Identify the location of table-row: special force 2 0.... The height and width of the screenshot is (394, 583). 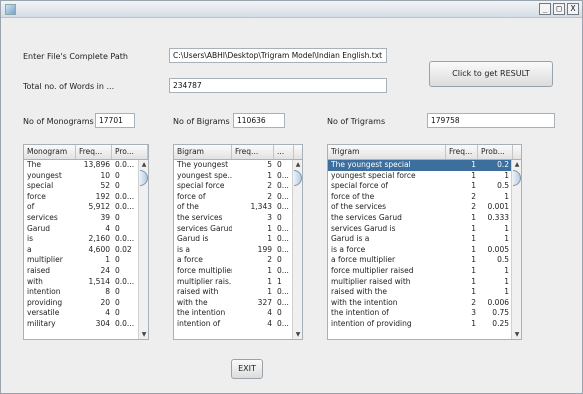
(233, 186).